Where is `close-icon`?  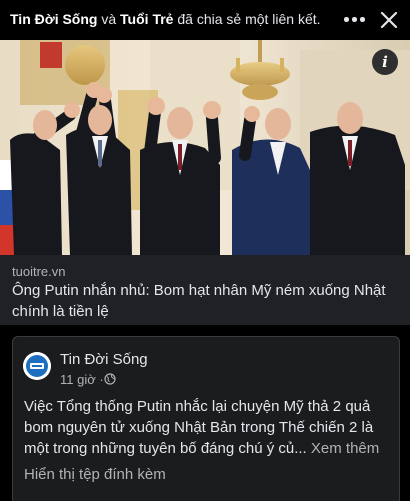
close-icon is located at coordinates (389, 20).